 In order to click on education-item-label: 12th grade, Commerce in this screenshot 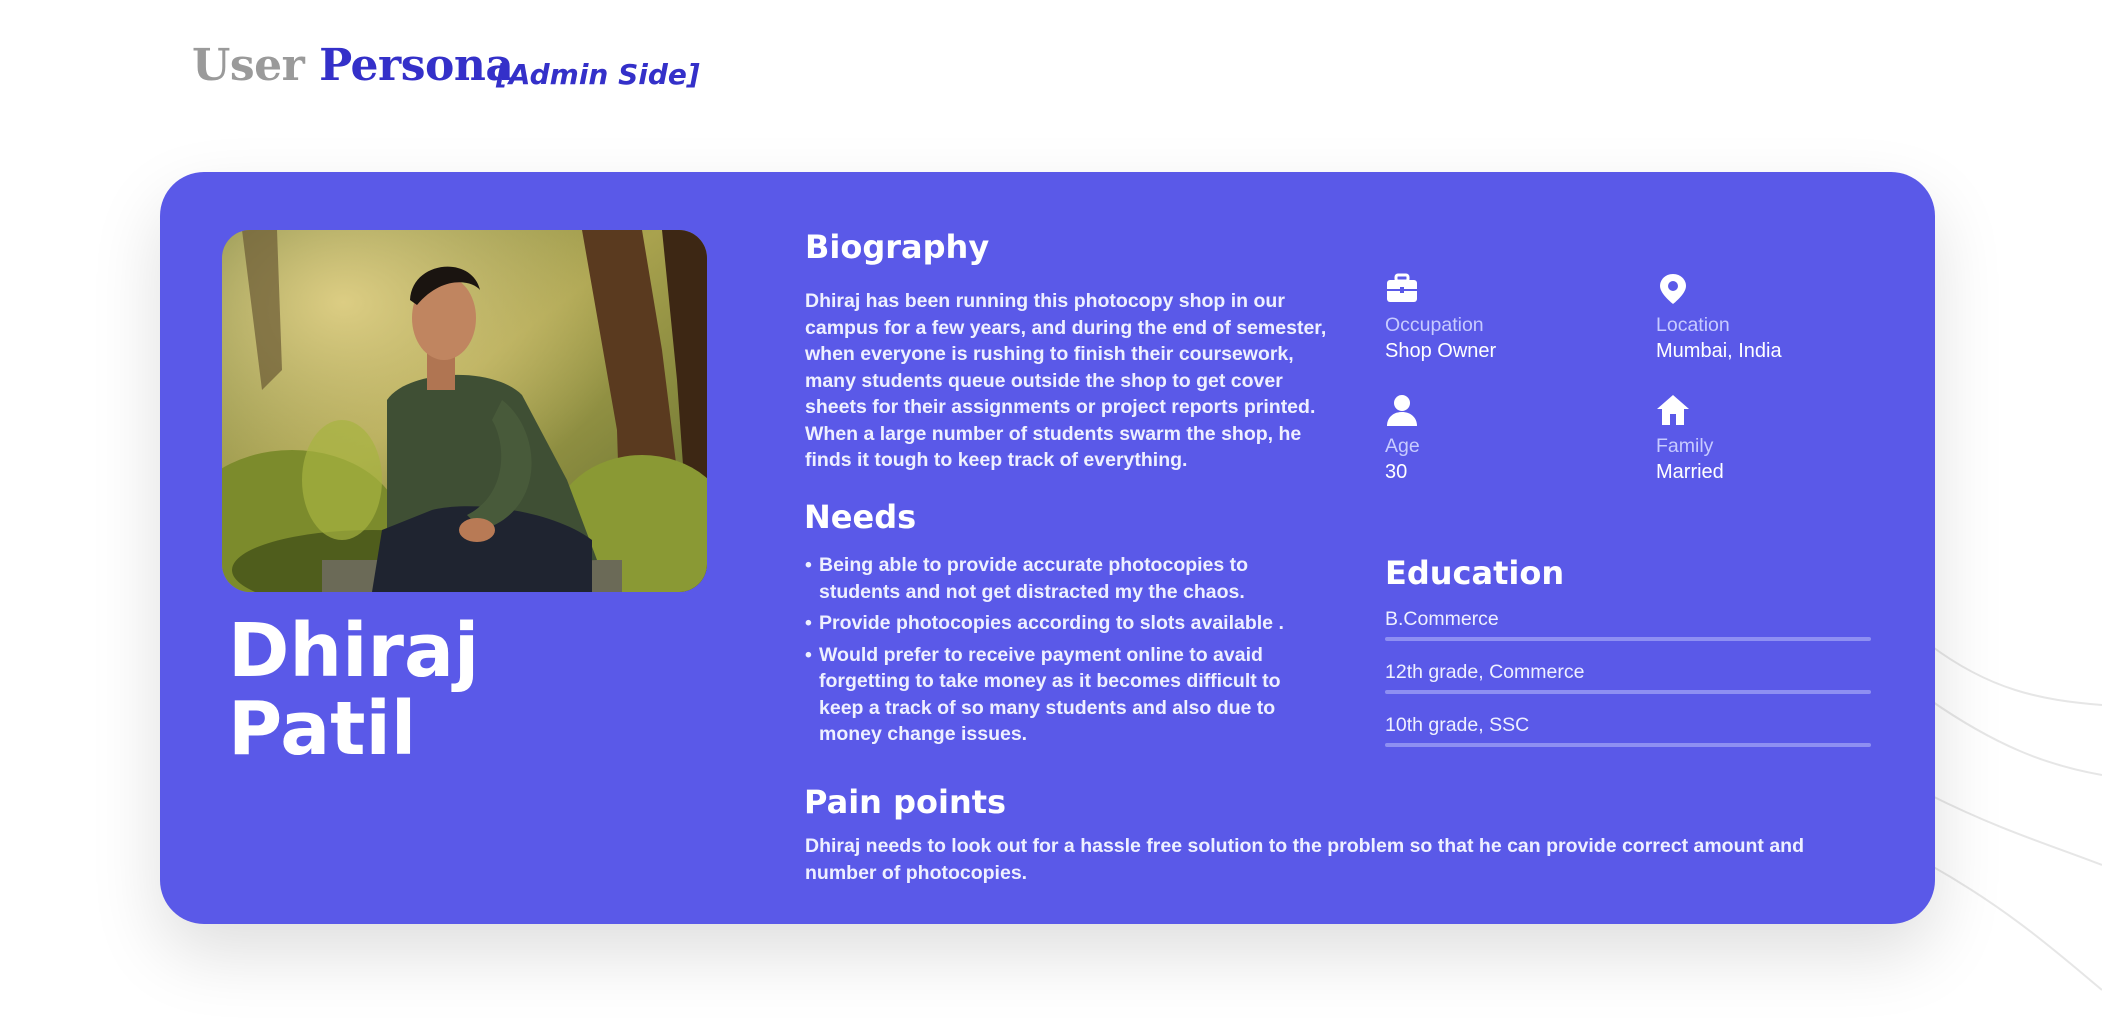, I will do `click(1485, 672)`.